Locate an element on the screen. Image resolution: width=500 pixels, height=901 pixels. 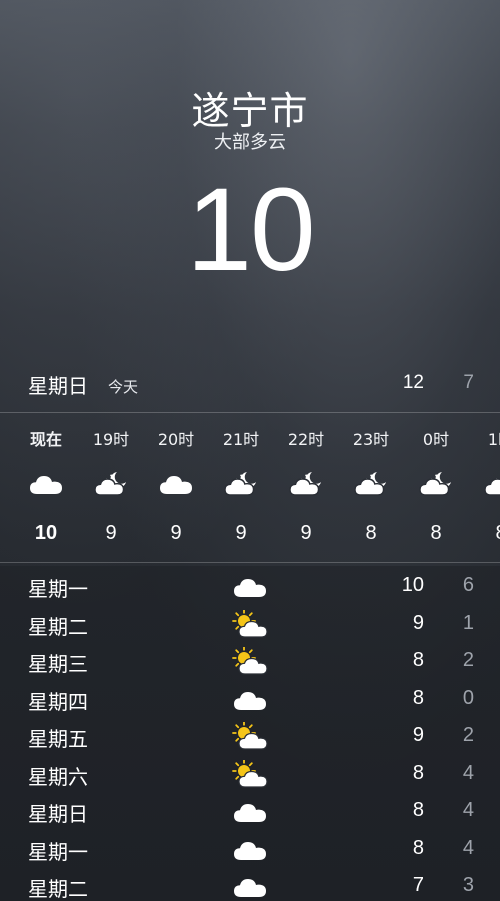
hourly-time: 0时 is located at coordinates (436, 439).